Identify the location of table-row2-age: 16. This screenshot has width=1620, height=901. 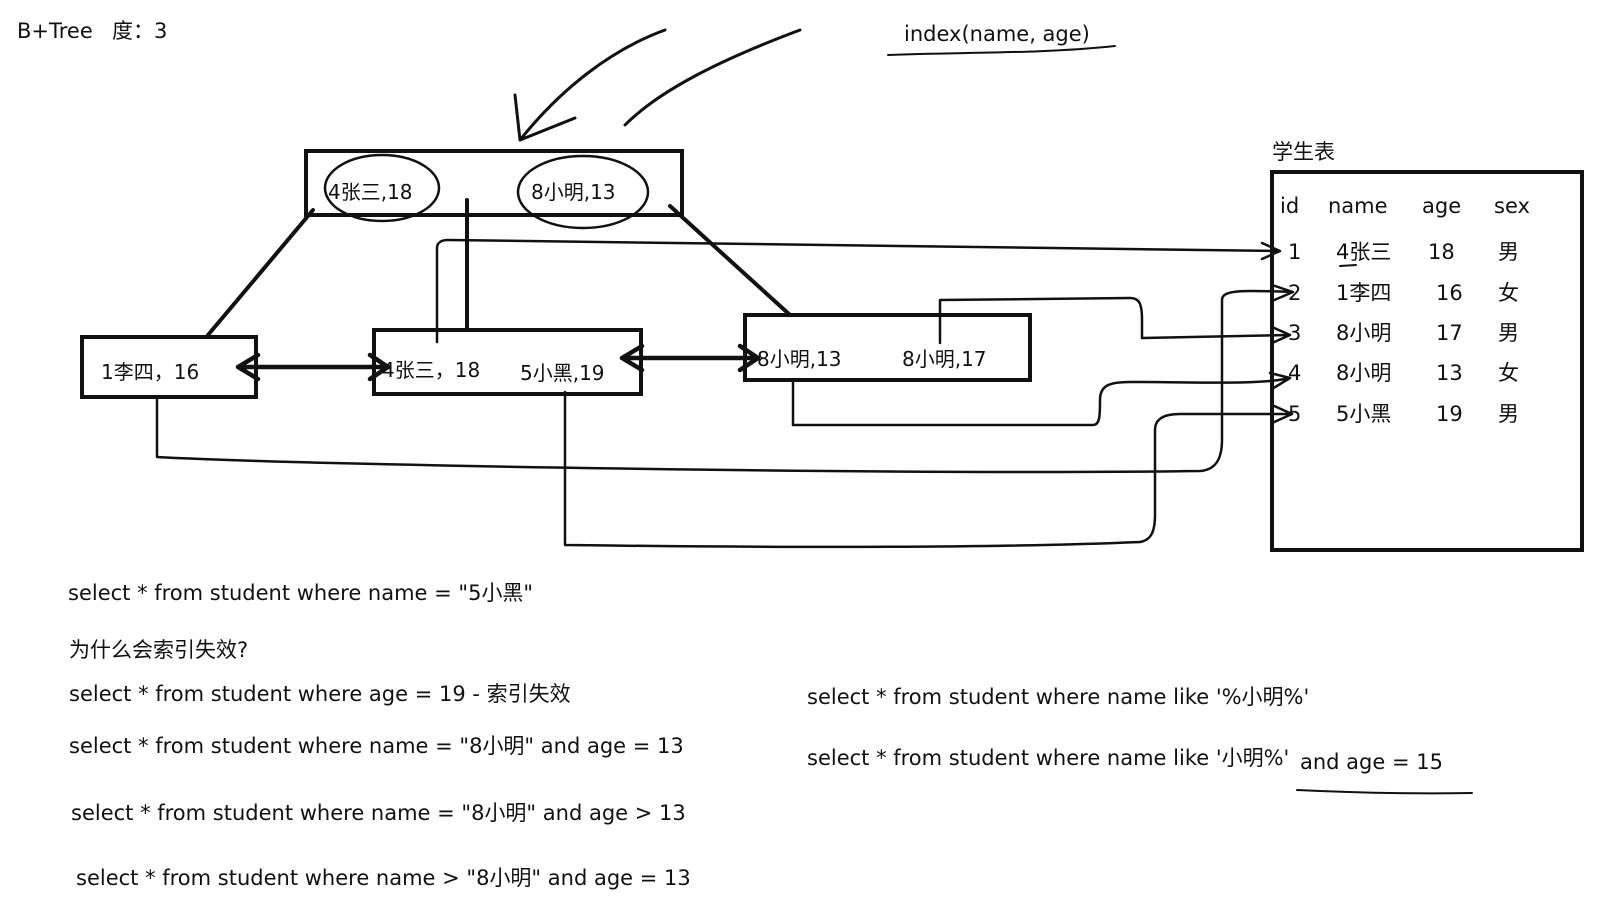
(1449, 293).